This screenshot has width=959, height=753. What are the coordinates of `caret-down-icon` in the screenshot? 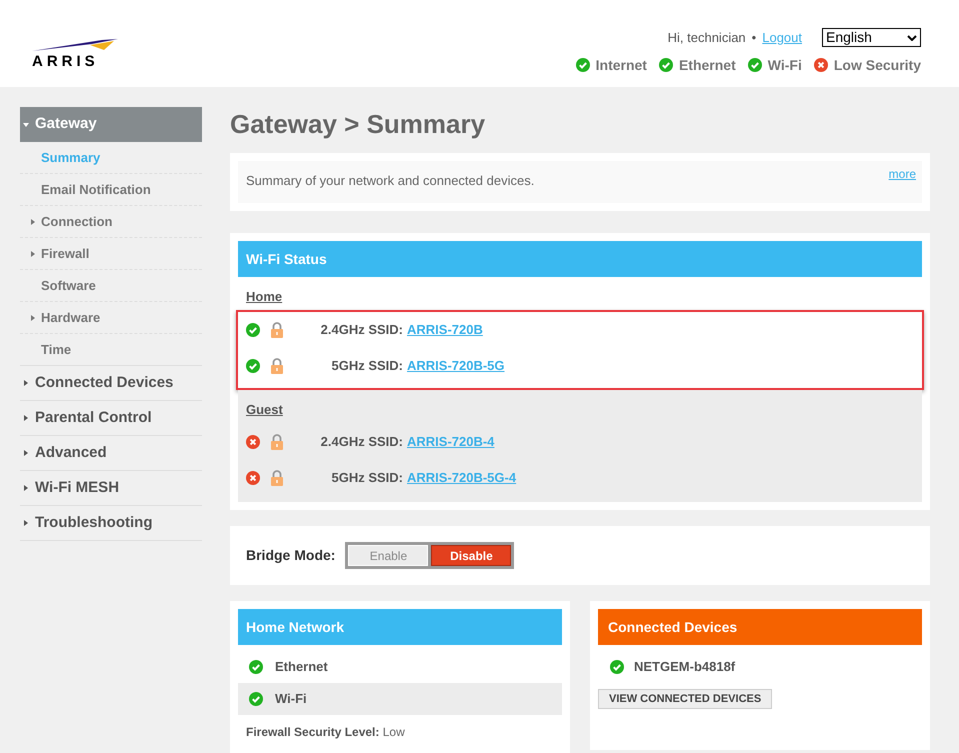 It's located at (26, 125).